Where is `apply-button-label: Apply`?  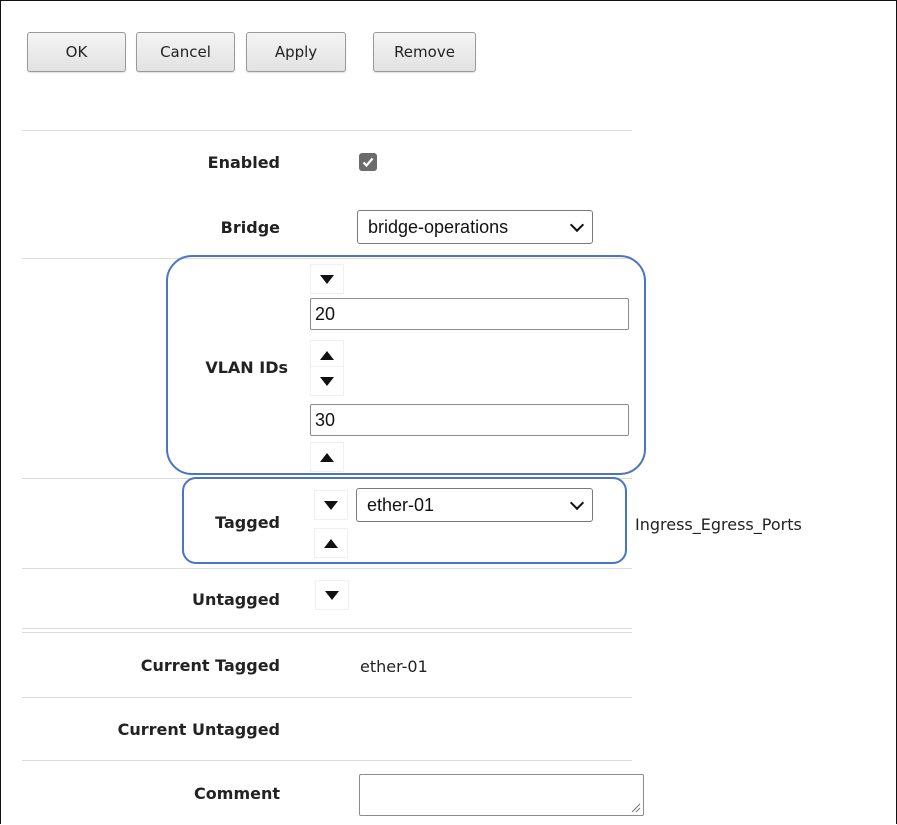
apply-button-label: Apply is located at coordinates (296, 52).